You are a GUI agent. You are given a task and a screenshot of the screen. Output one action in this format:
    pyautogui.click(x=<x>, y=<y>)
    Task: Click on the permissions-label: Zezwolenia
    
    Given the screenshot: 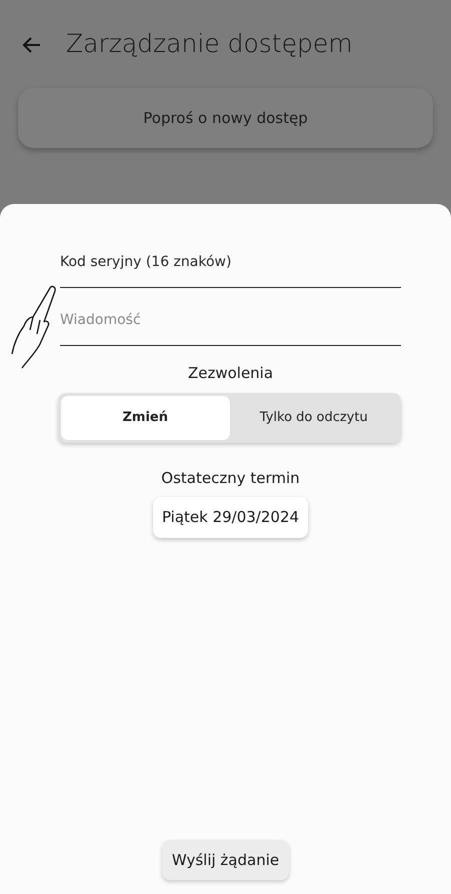 What is the action you would take?
    pyautogui.click(x=230, y=373)
    